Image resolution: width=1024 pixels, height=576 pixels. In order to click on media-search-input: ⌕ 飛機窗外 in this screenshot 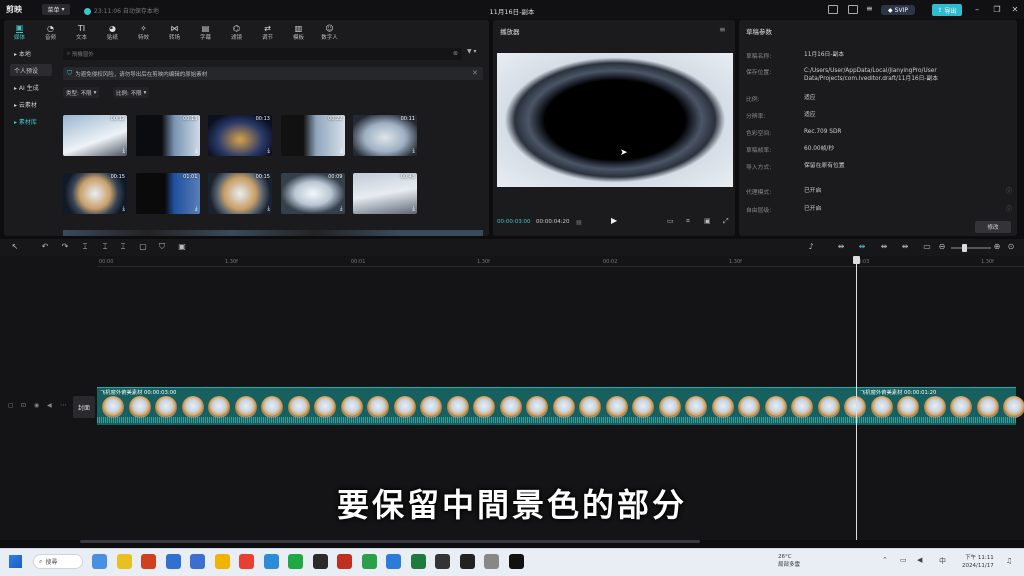, I will do `click(262, 54)`.